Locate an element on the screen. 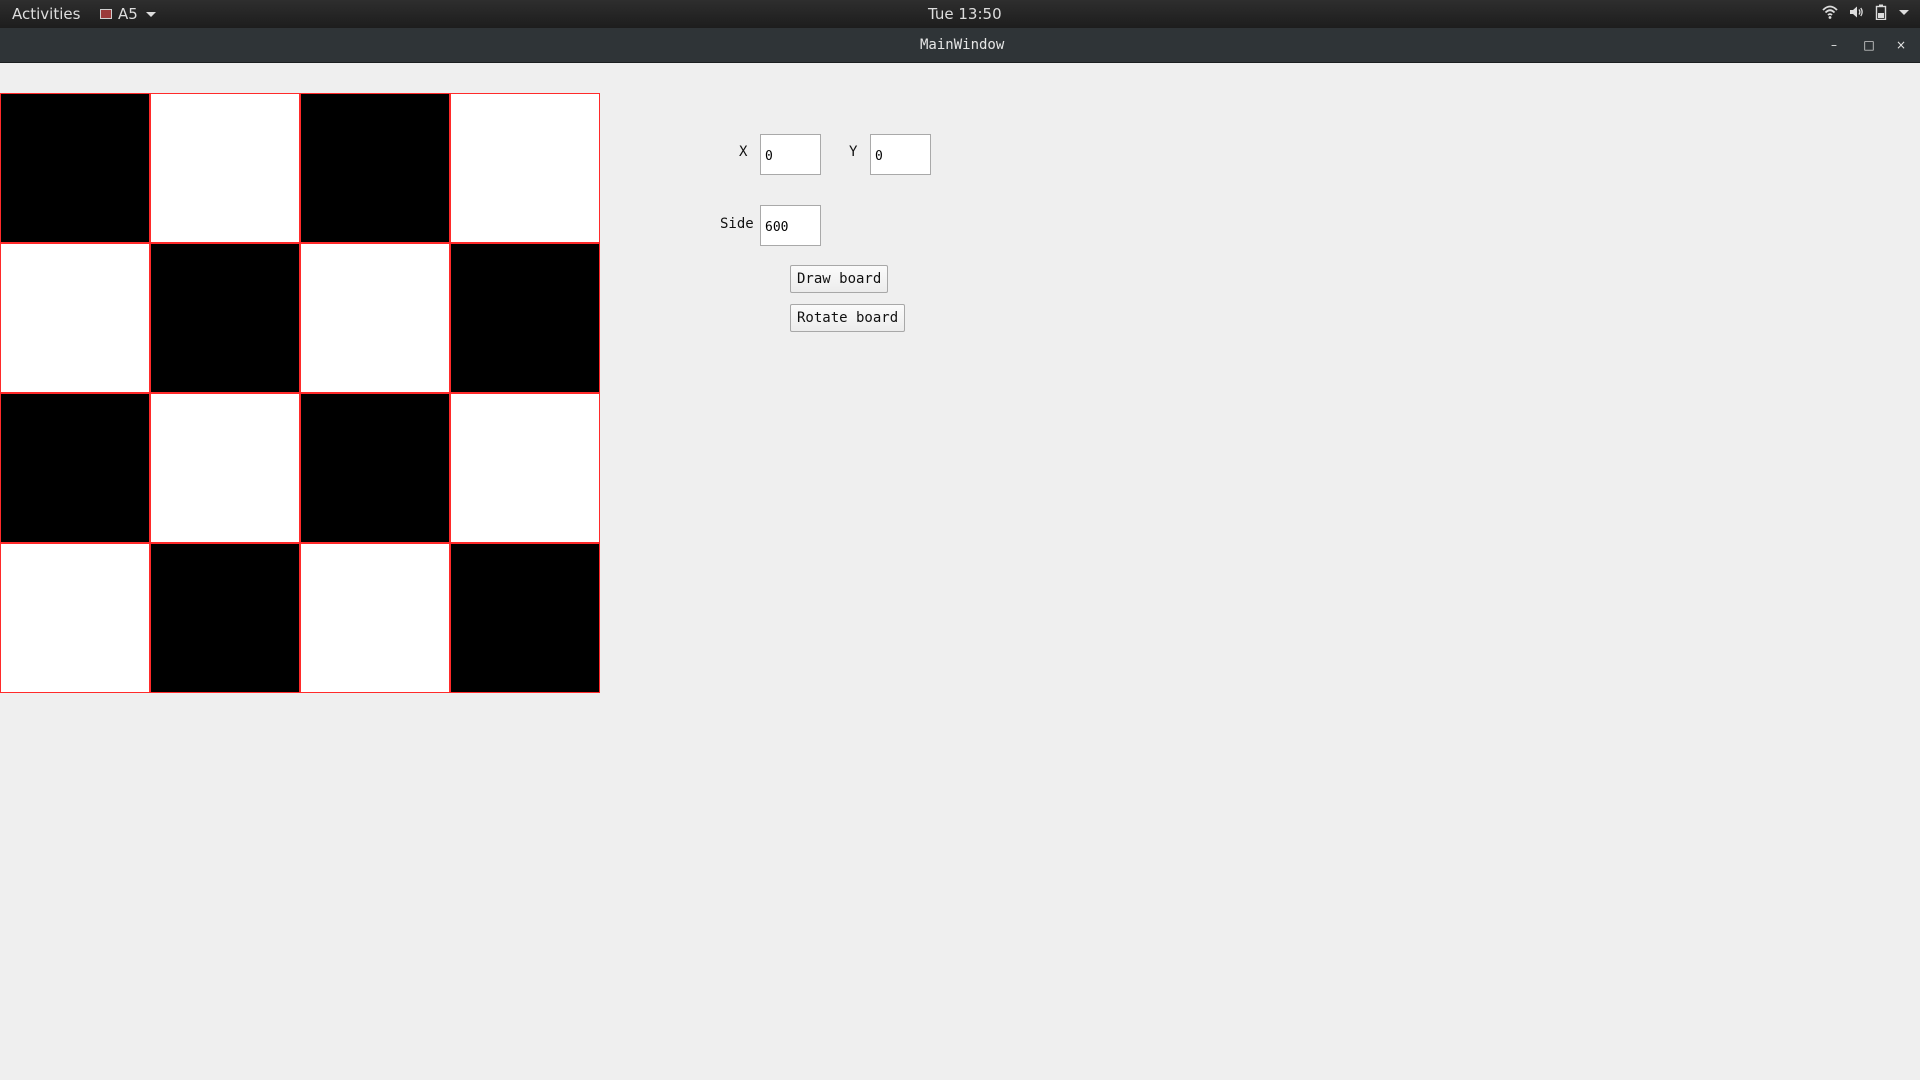 The image size is (1920, 1080). app-menu-label: A5 is located at coordinates (128, 14).